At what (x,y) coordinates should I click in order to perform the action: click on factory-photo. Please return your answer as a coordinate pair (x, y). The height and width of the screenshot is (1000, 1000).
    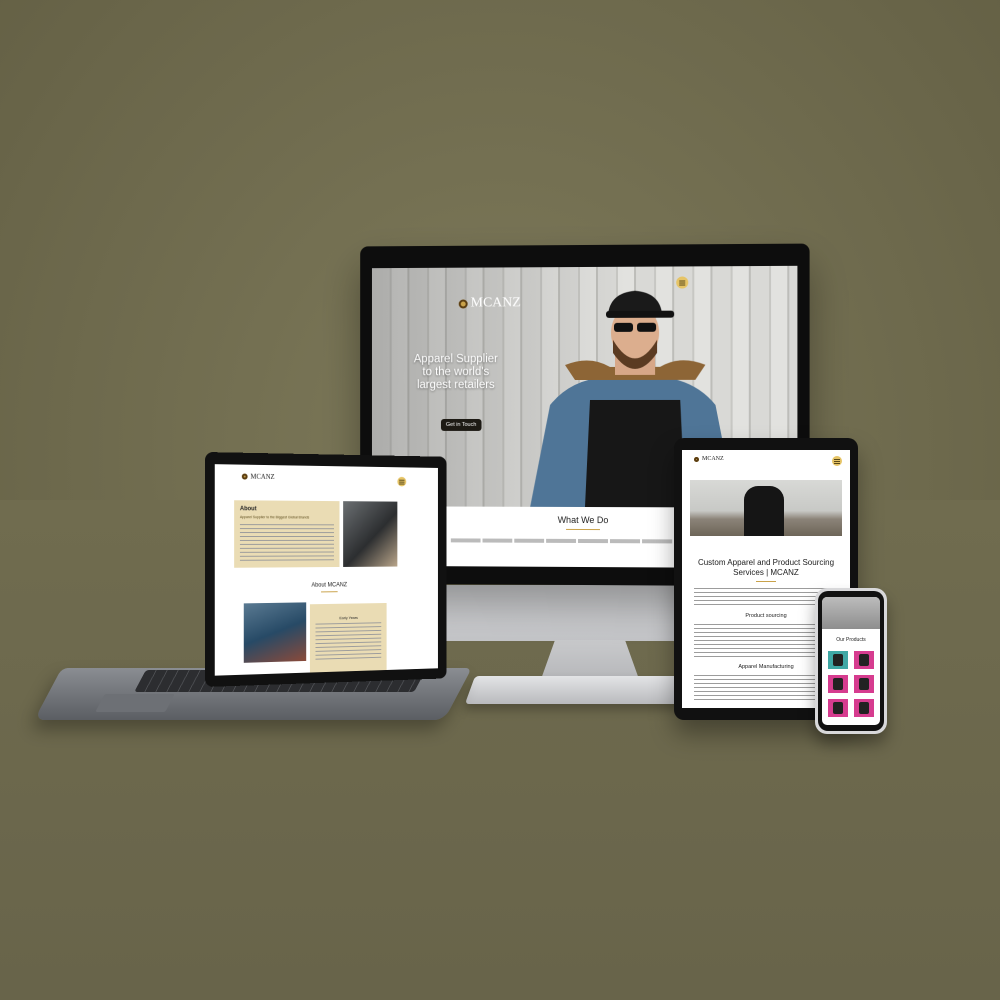
    Looking at the image, I should click on (275, 632).